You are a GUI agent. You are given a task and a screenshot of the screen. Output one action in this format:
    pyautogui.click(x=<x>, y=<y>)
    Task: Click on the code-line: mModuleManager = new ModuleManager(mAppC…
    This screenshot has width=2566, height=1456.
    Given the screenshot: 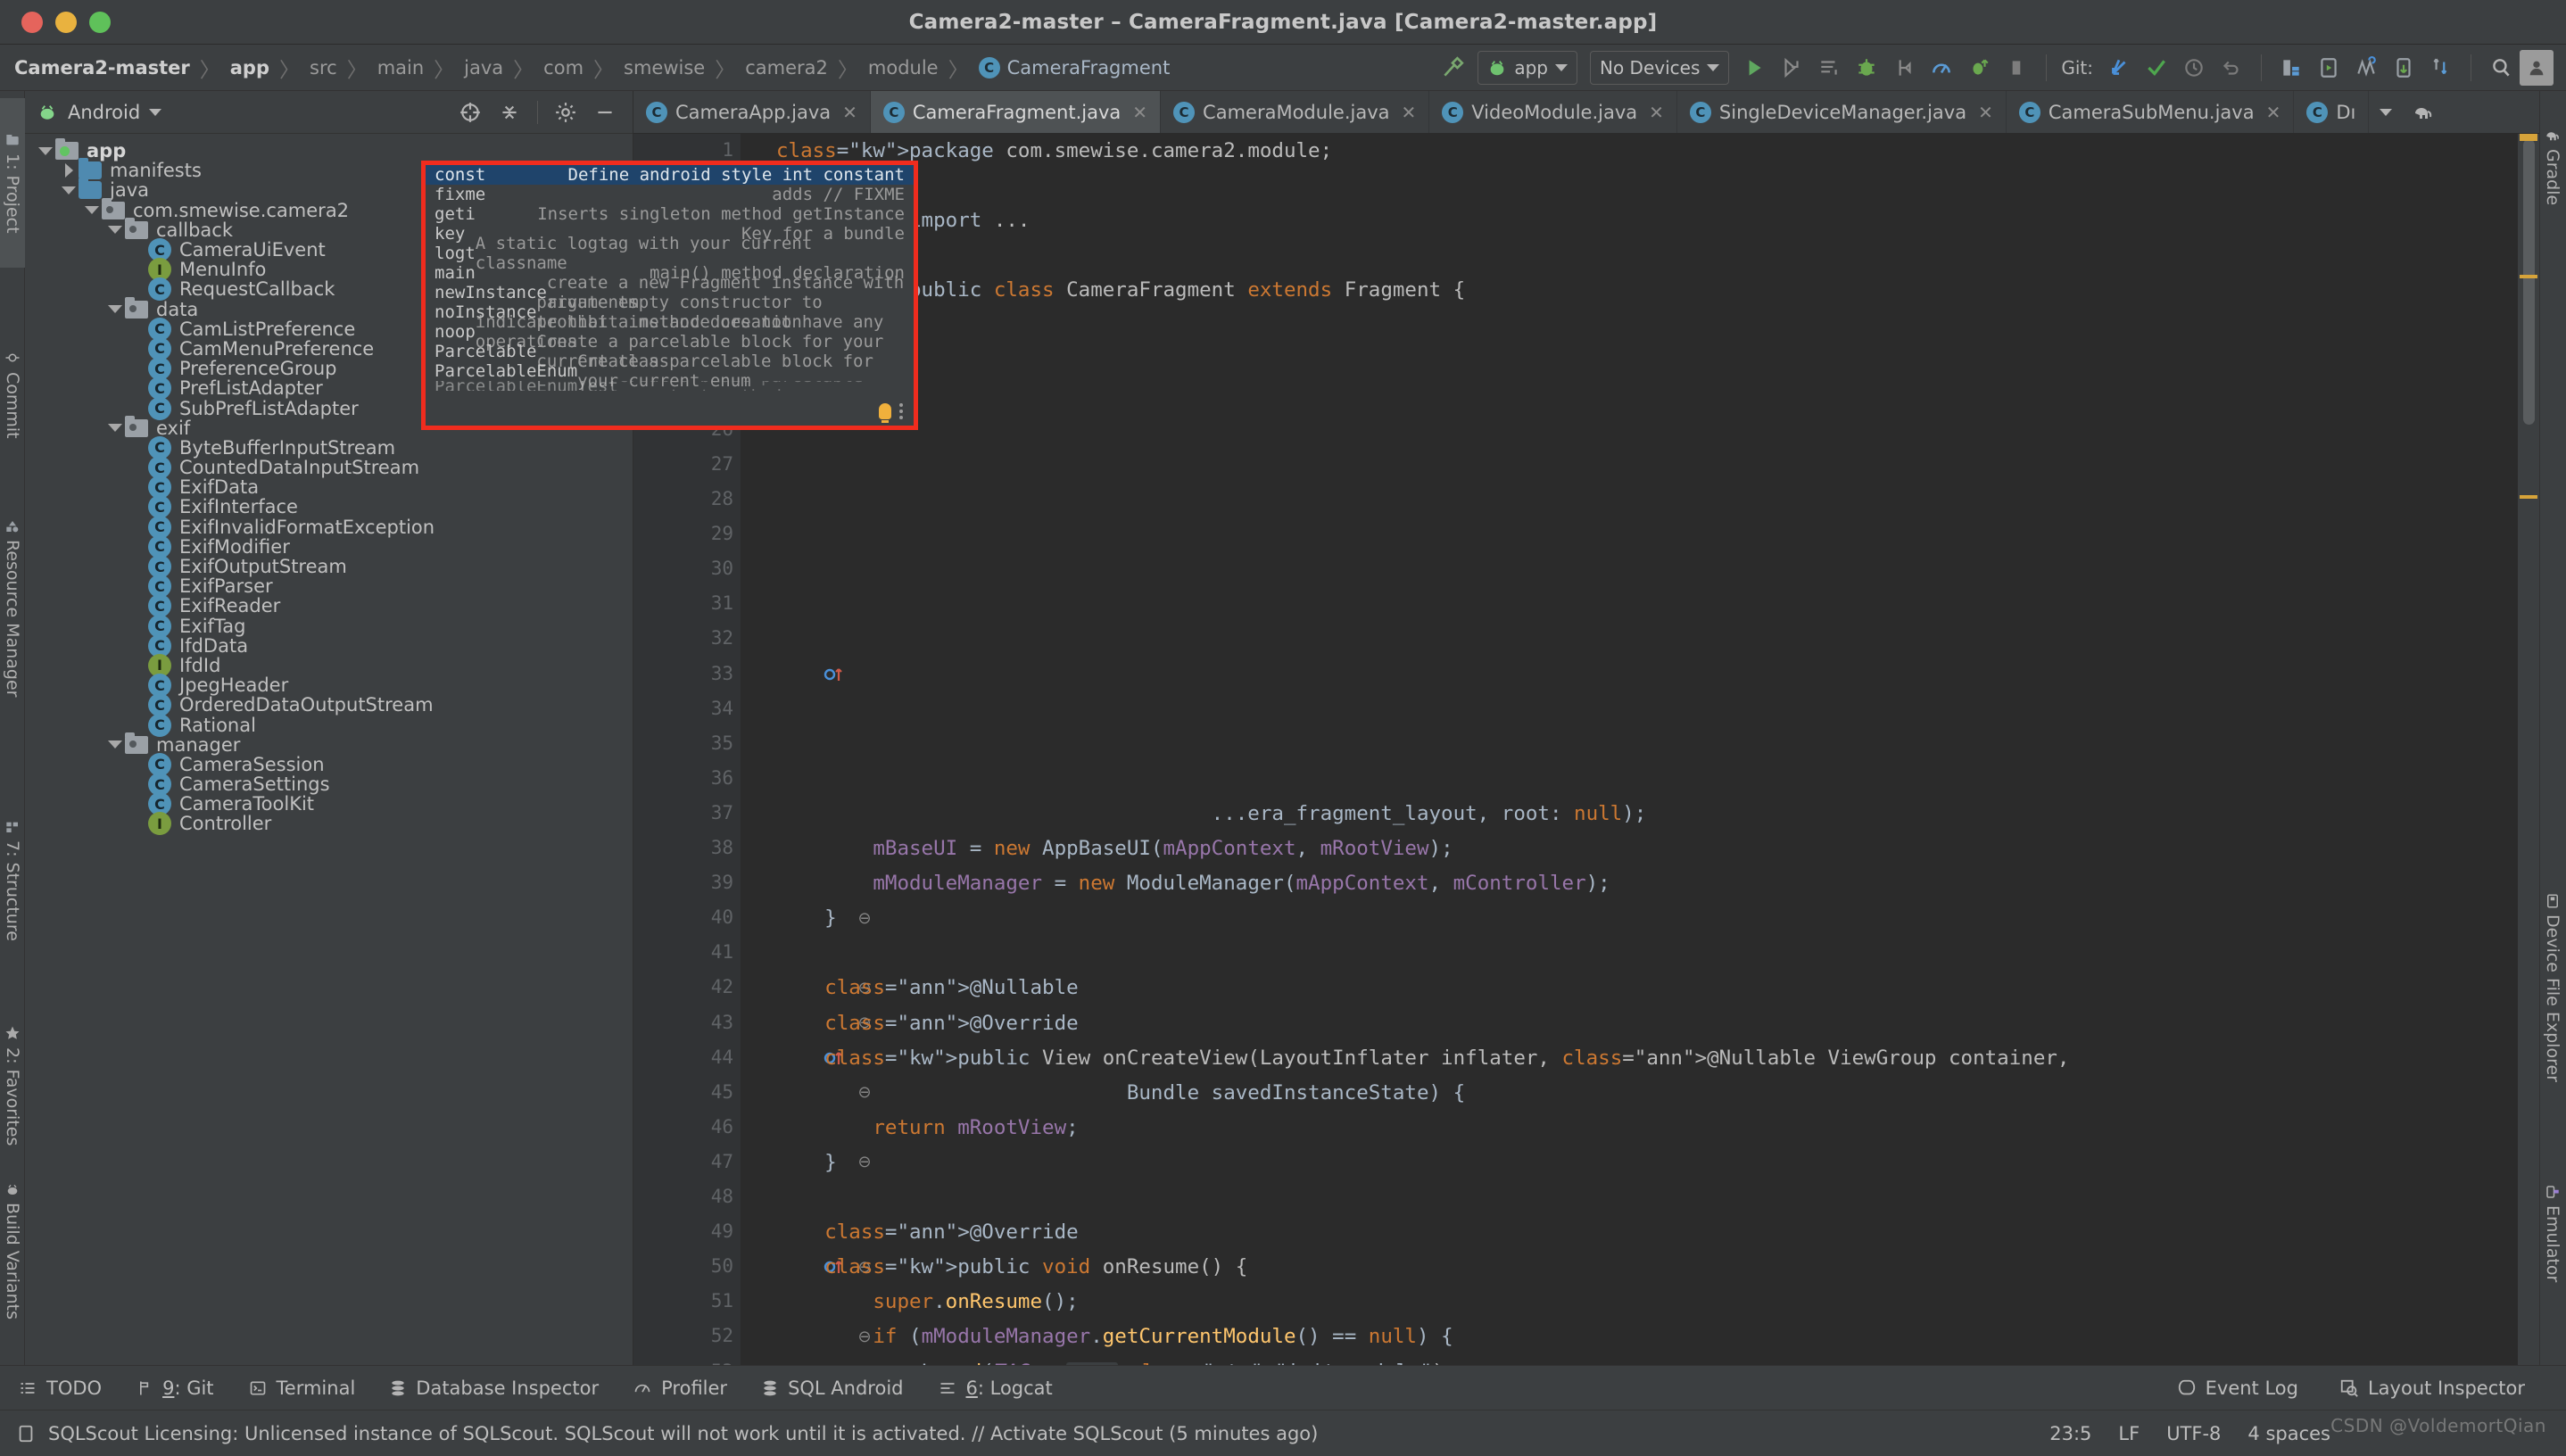 What is the action you would take?
    pyautogui.click(x=1193, y=883)
    